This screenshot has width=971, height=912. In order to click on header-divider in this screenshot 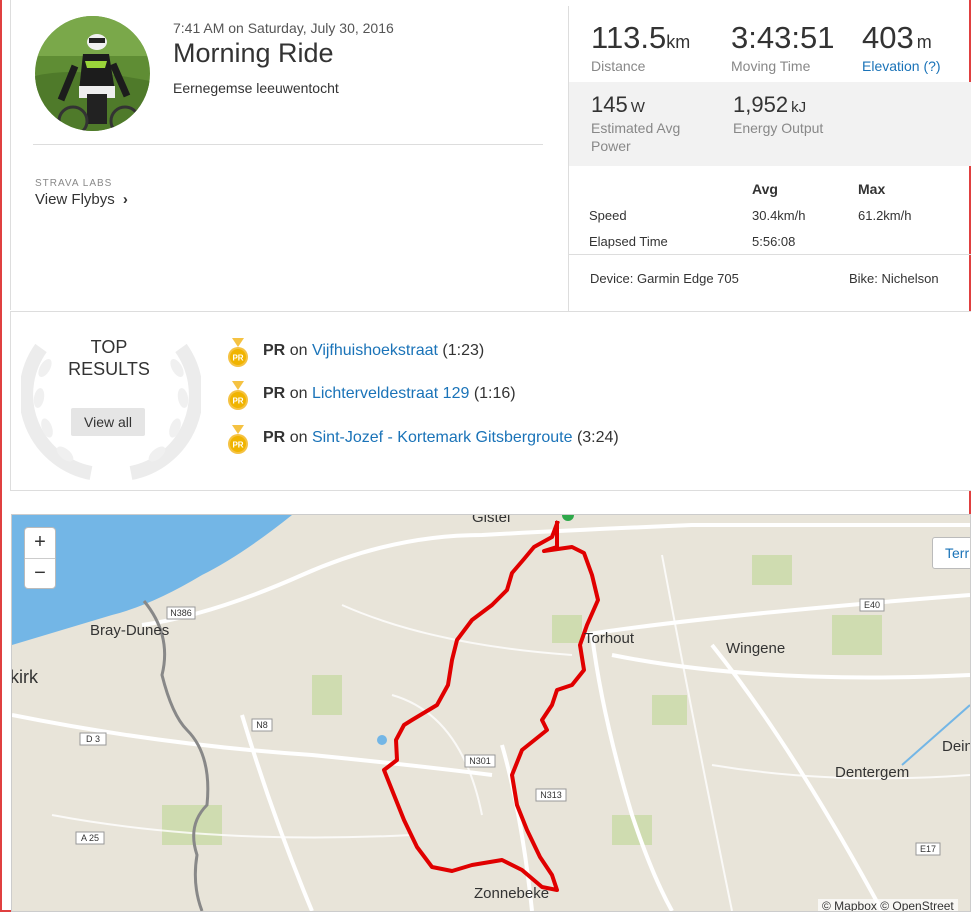, I will do `click(288, 144)`.